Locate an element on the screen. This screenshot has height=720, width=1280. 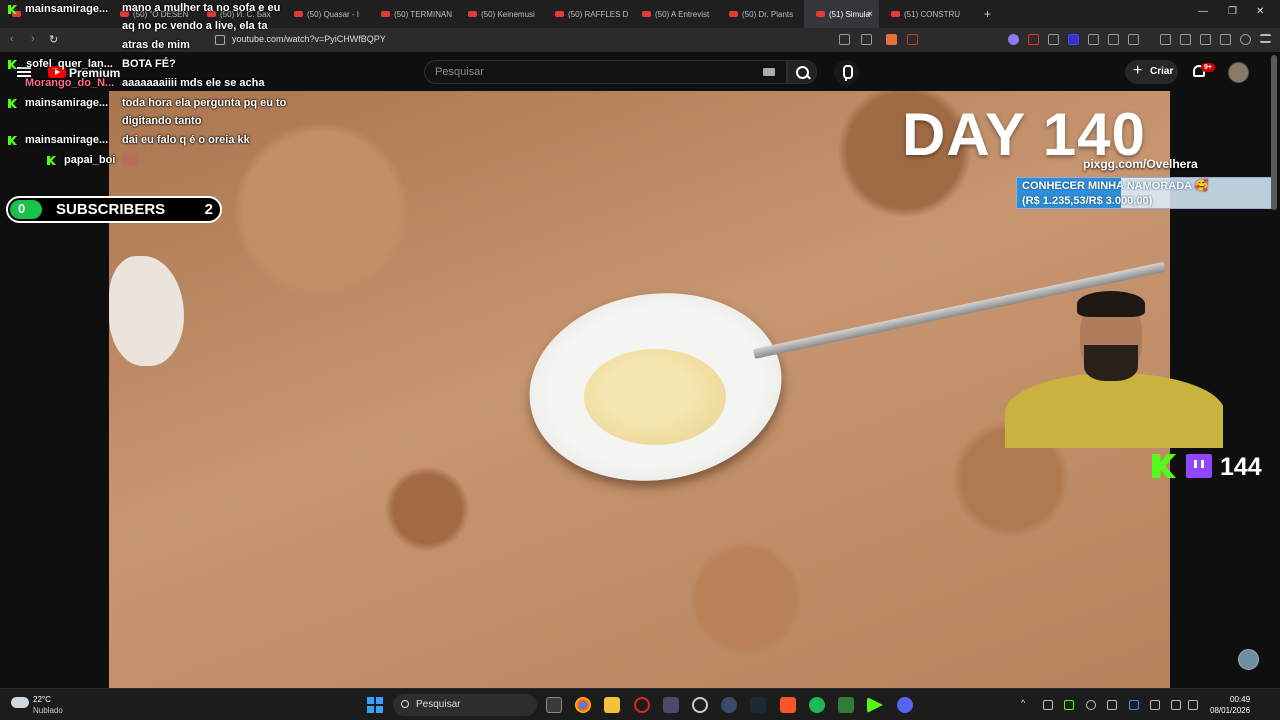
goal-title: CONHECER MINHA NAMORADA 🥰 is located at coordinates (1115, 186).